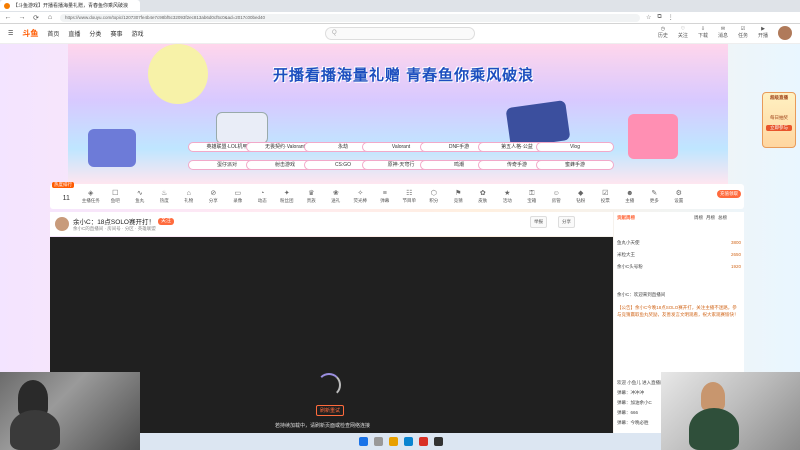  I want to click on follow-button: 关注, so click(166, 221).